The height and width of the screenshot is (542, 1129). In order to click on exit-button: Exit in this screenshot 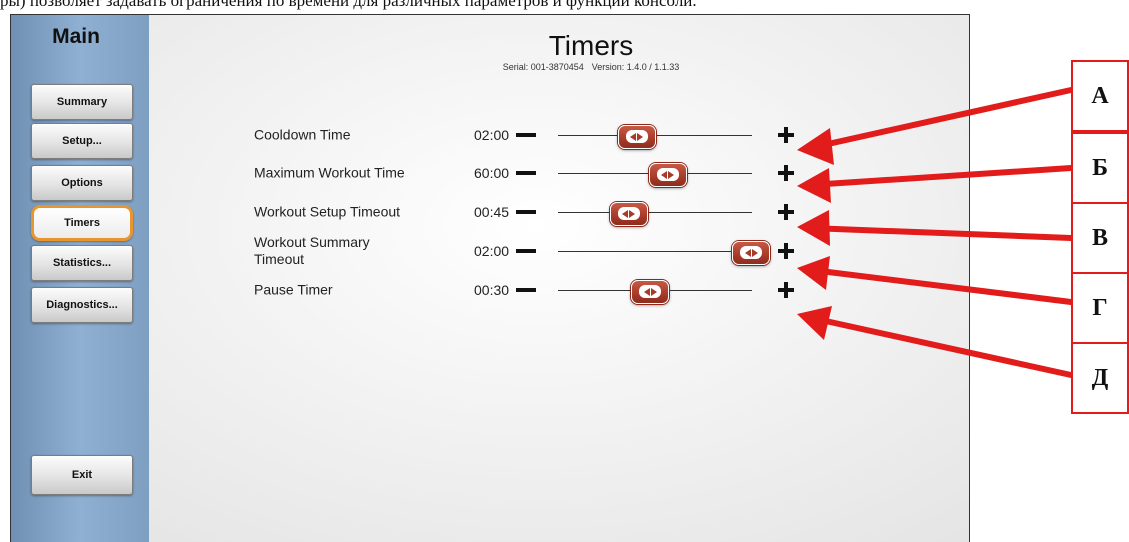, I will do `click(82, 475)`.